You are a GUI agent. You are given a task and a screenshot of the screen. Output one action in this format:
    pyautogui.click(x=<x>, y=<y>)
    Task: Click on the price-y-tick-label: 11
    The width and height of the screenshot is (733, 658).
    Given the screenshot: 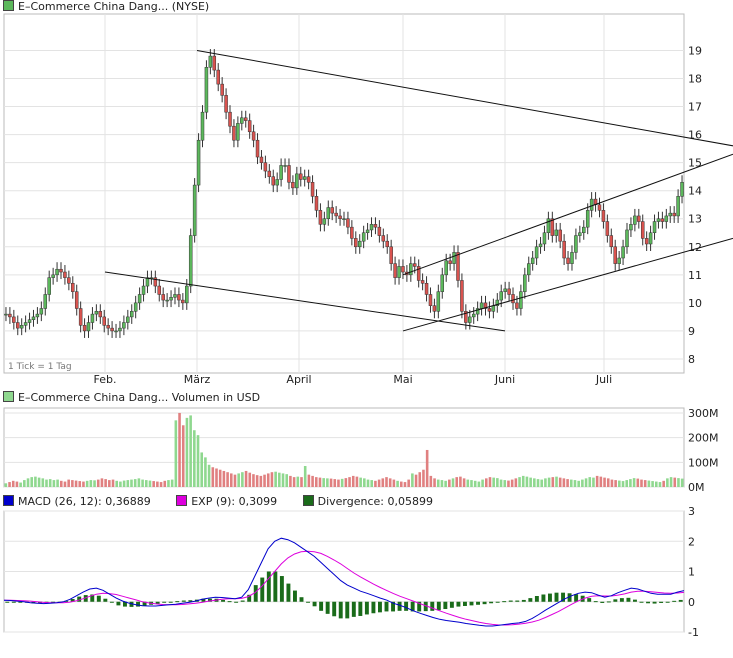 What is the action you would take?
    pyautogui.click(x=695, y=275)
    